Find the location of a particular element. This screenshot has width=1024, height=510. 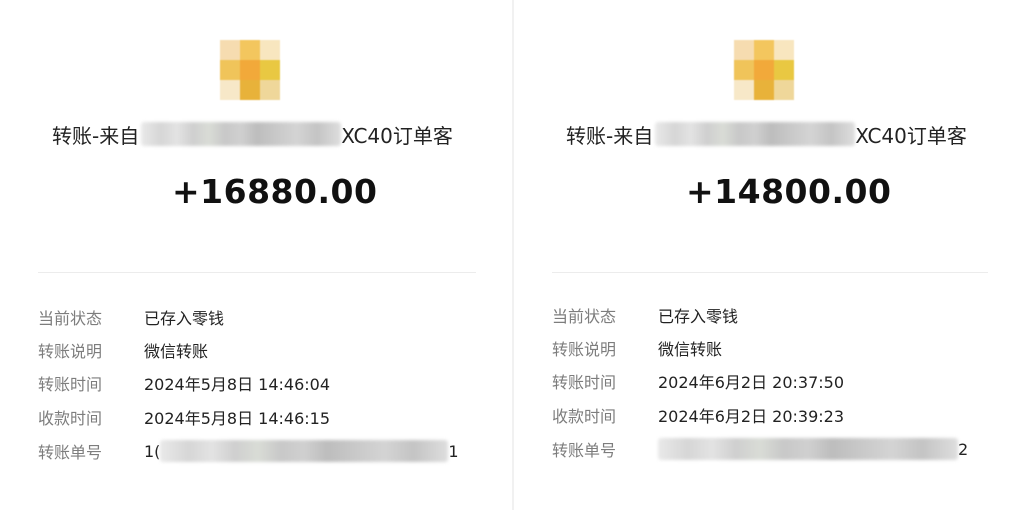

transfer-time-value: 2024年6月2日 20:37:50 is located at coordinates (751, 382).